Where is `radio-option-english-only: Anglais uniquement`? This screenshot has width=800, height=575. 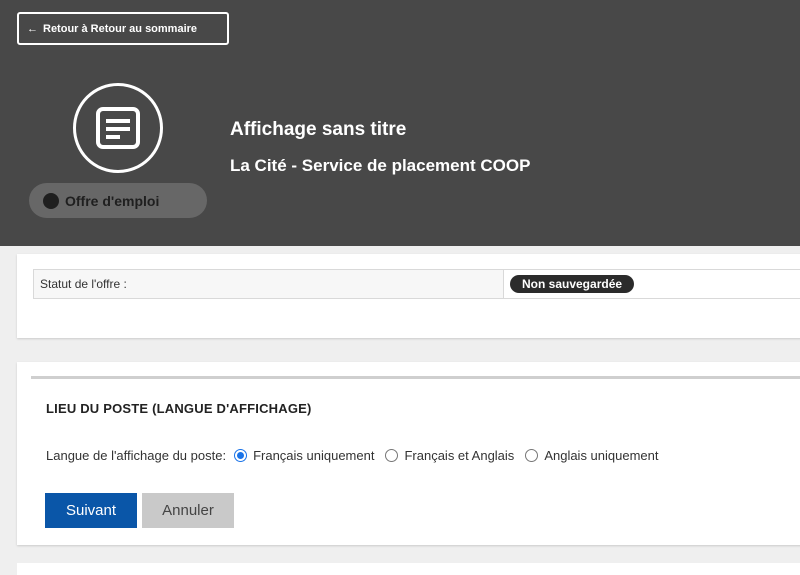 radio-option-english-only: Anglais uniquement is located at coordinates (592, 455).